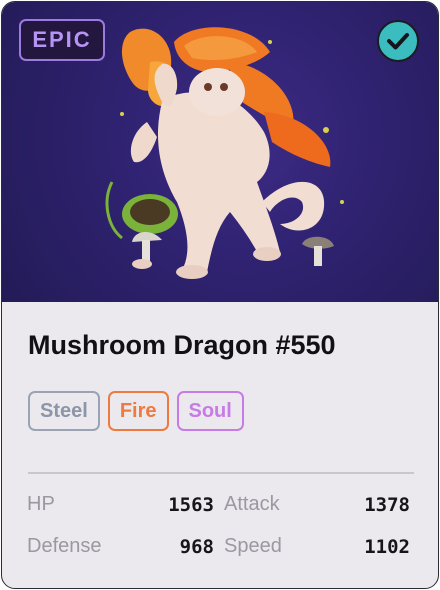 The image size is (440, 590). Describe the element at coordinates (253, 546) in the screenshot. I see `stat-label-speed: Speed` at that location.